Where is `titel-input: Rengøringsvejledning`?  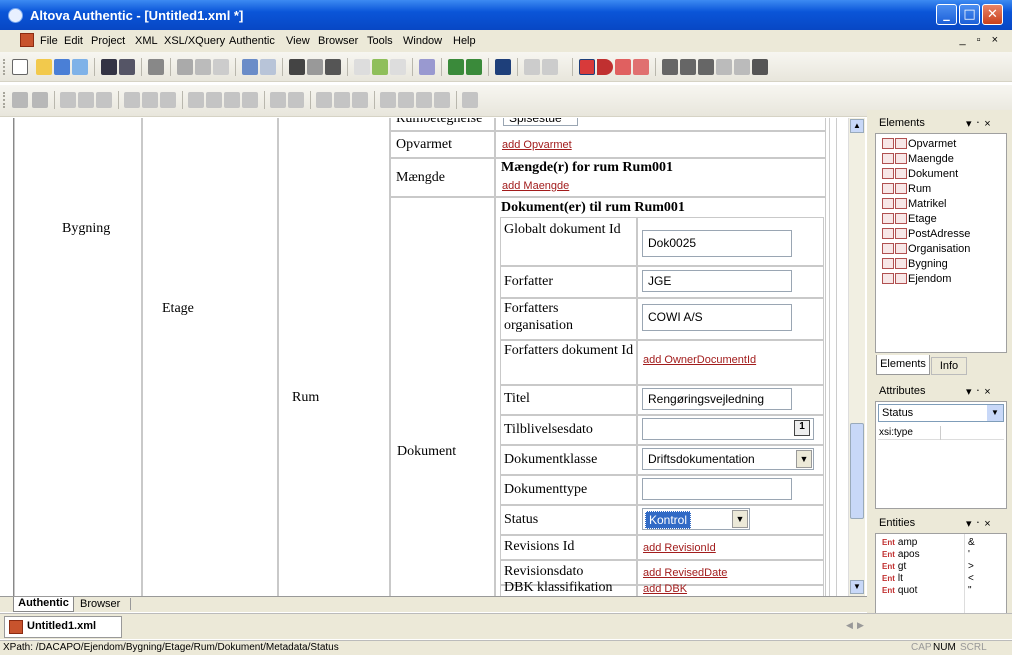
titel-input: Rengøringsvejledning is located at coordinates (717, 399).